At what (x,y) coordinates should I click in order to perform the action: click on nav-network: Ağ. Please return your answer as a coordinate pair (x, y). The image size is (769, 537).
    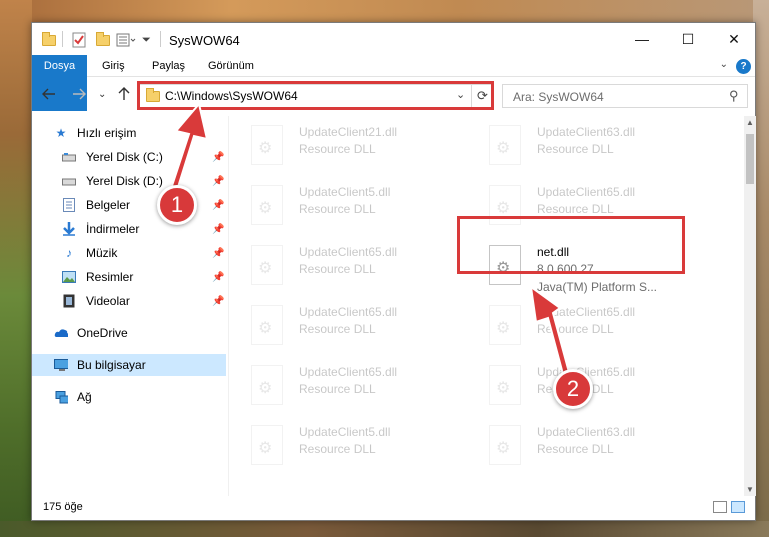
    Looking at the image, I should click on (129, 397).